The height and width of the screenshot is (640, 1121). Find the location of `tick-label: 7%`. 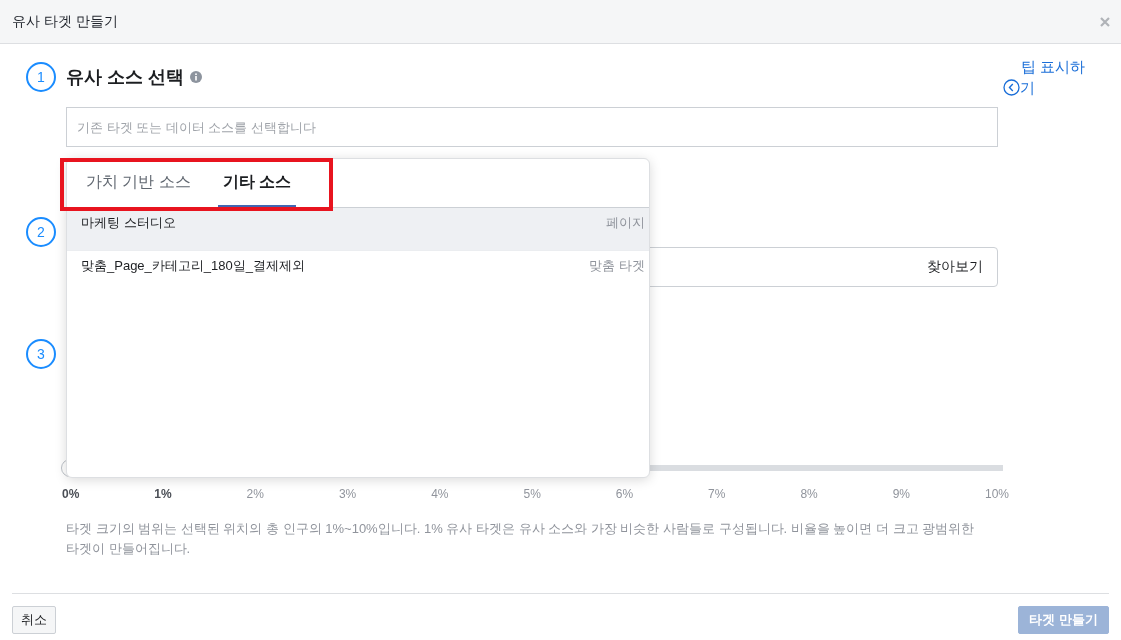

tick-label: 7% is located at coordinates (717, 494).